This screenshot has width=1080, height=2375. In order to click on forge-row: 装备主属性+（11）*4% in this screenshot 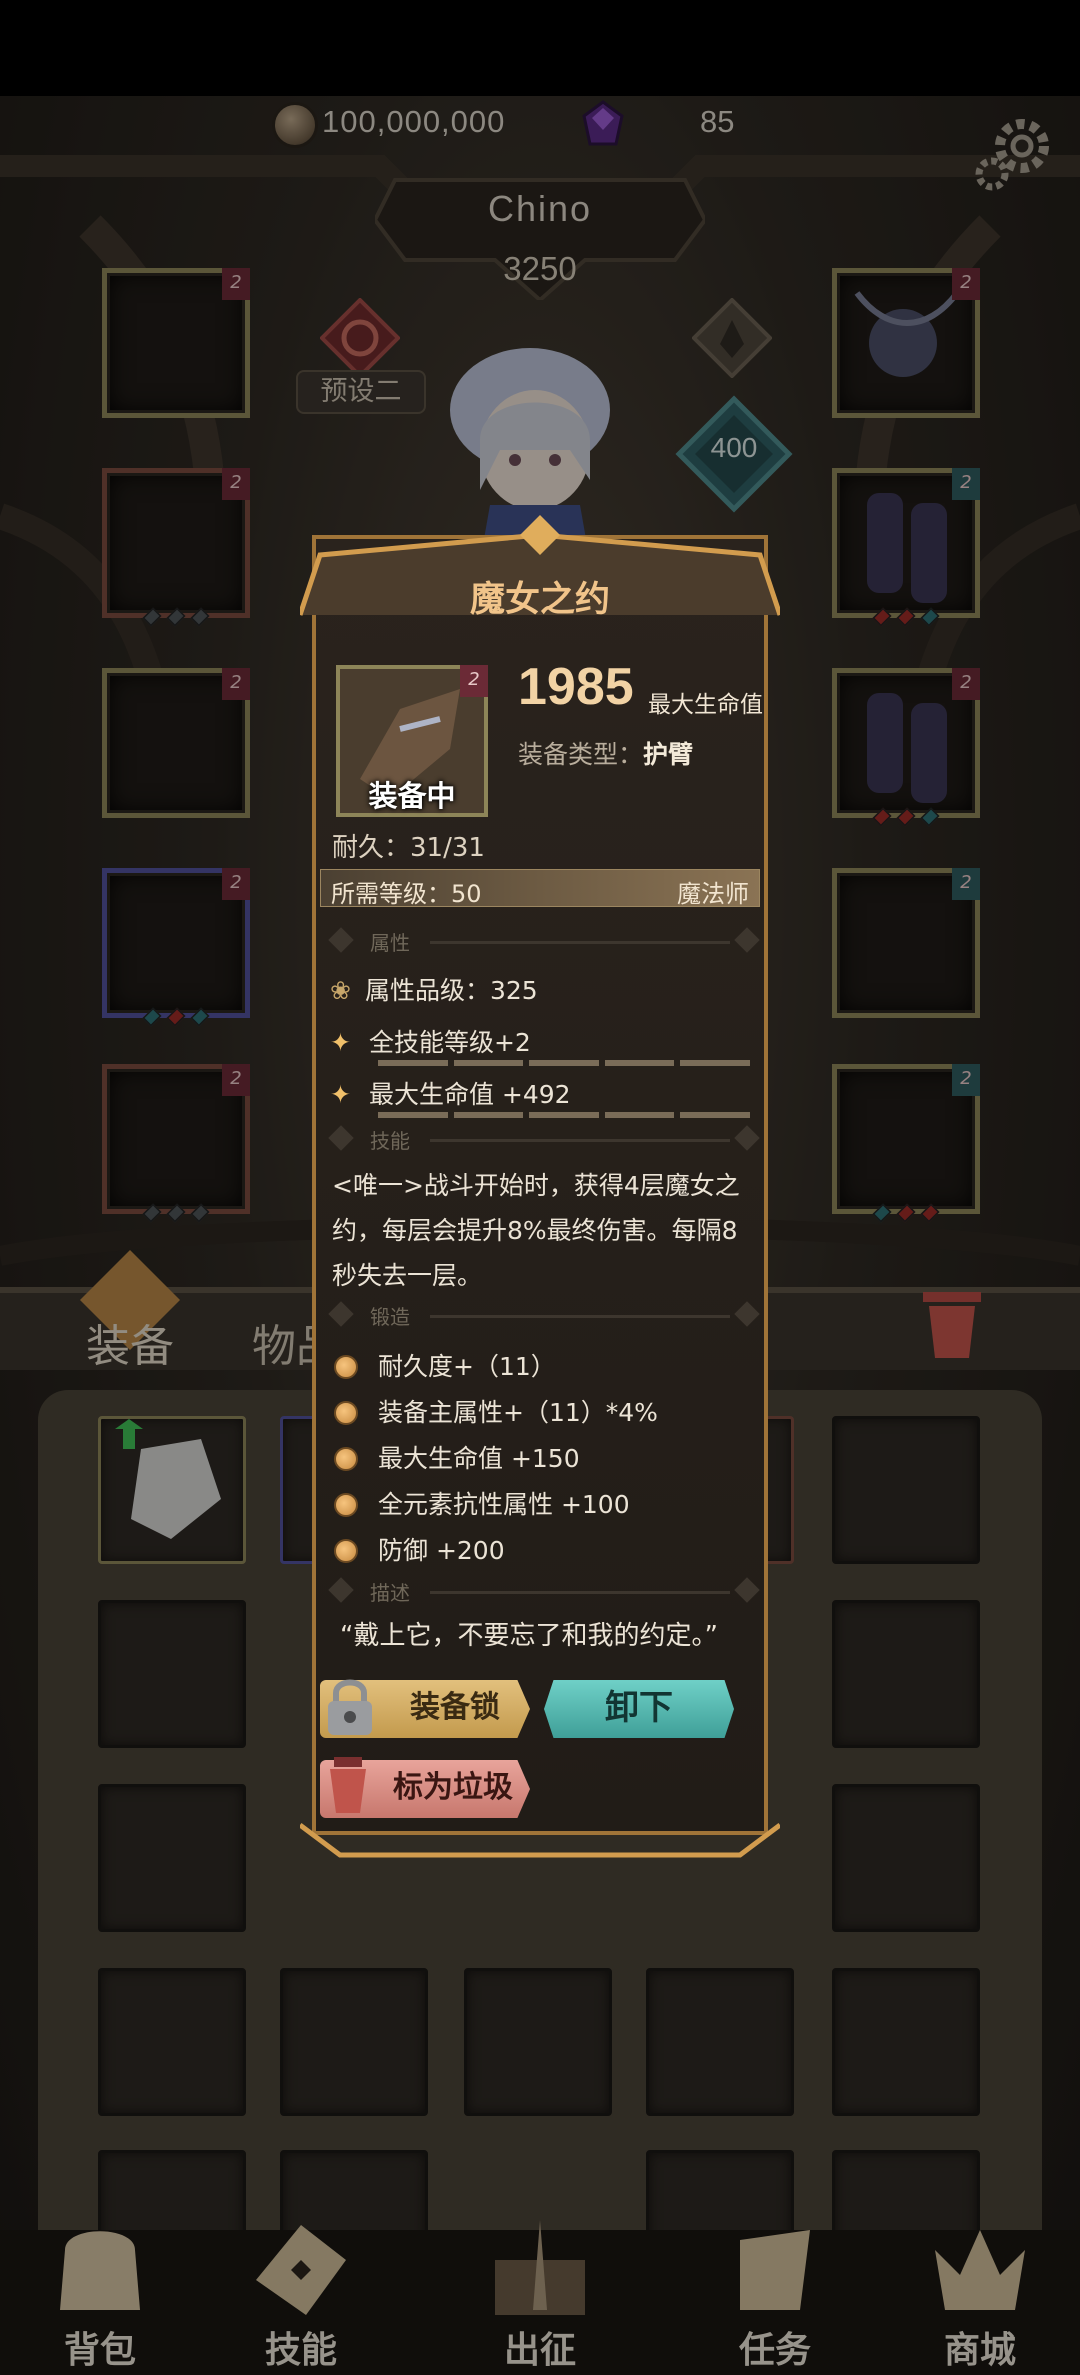, I will do `click(496, 1411)`.